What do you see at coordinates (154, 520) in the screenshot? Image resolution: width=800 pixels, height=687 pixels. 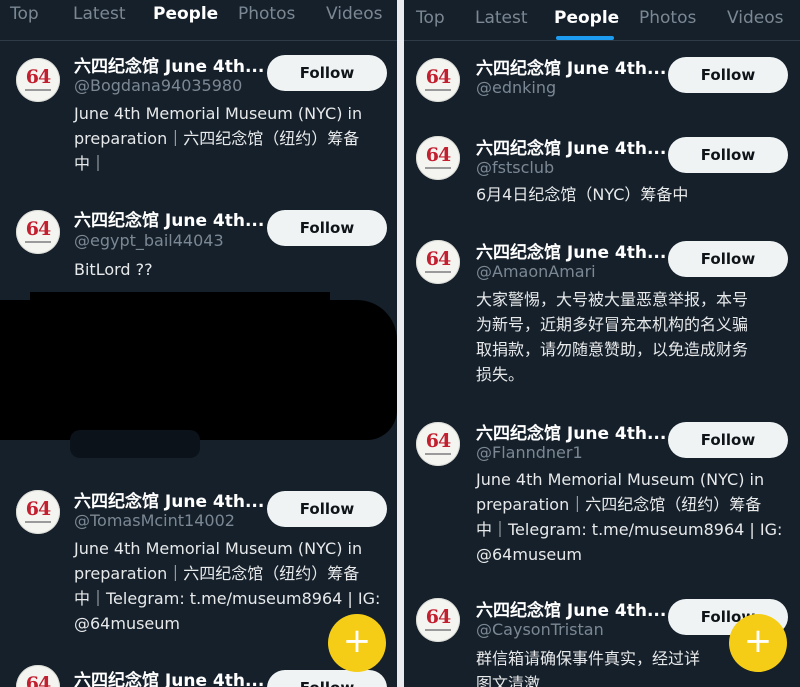 I see `user-handle: @TomasMcint14002` at bounding box center [154, 520].